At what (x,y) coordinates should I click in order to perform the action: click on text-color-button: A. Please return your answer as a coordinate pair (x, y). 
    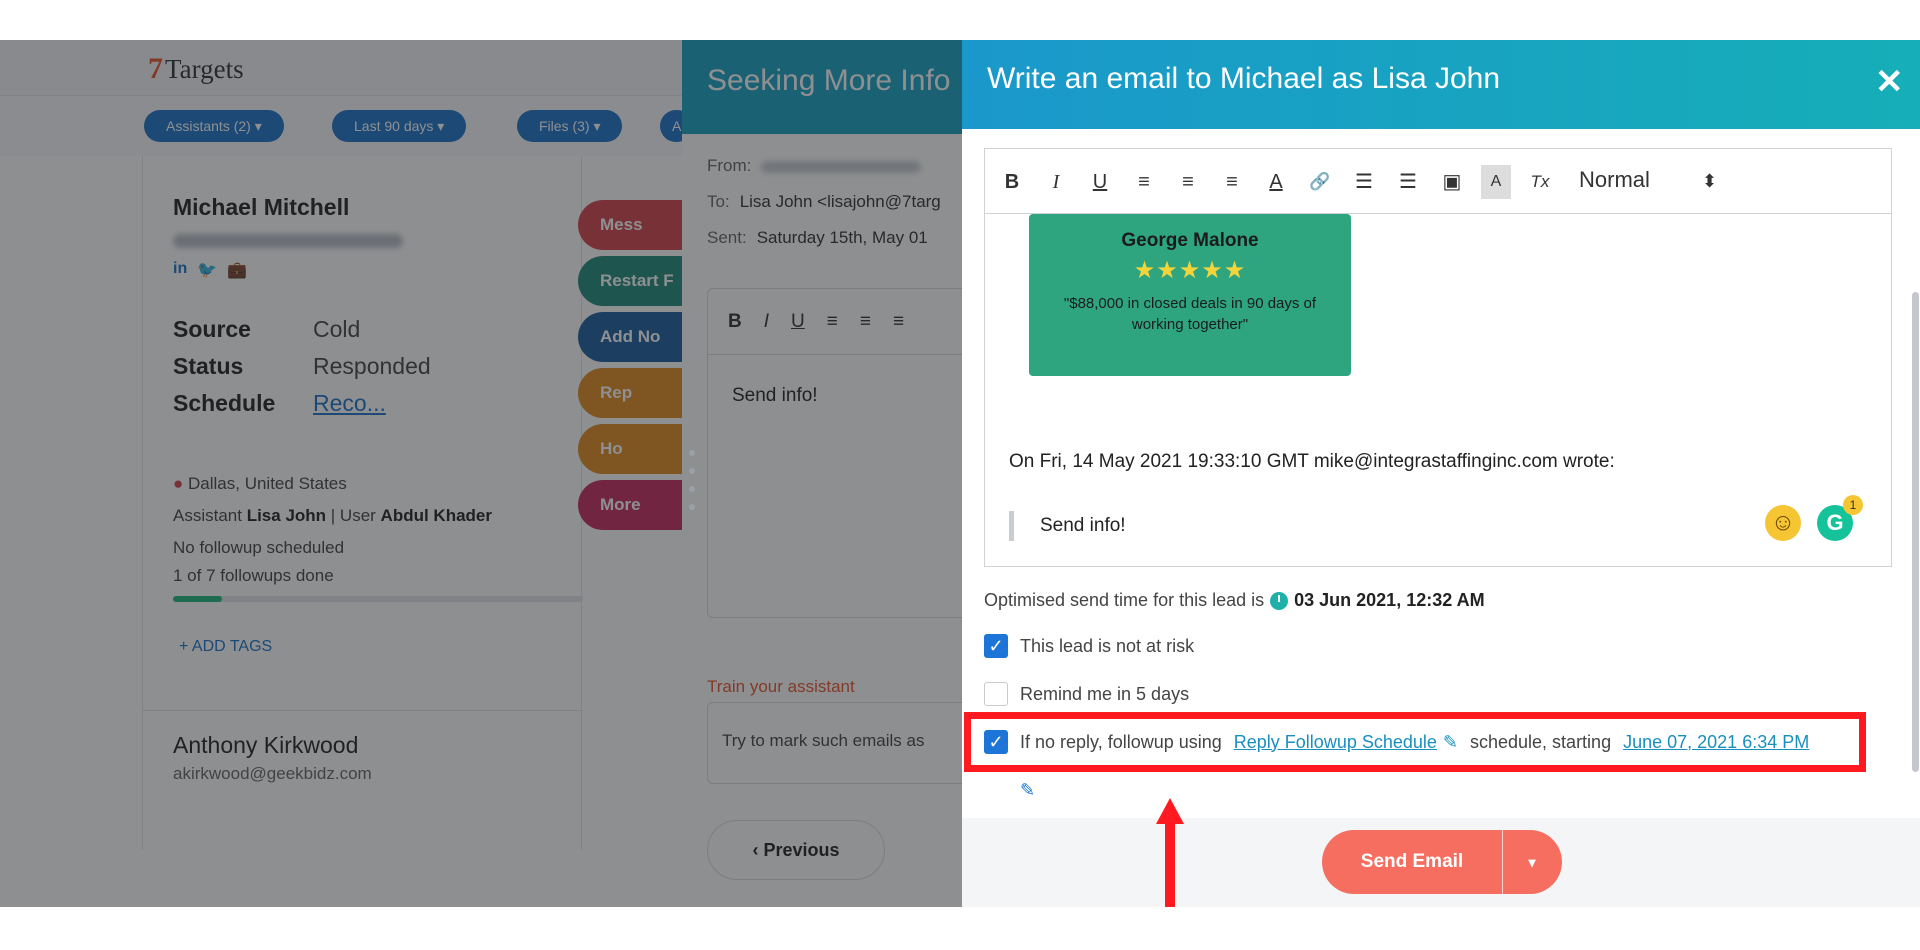
    Looking at the image, I should click on (1276, 182).